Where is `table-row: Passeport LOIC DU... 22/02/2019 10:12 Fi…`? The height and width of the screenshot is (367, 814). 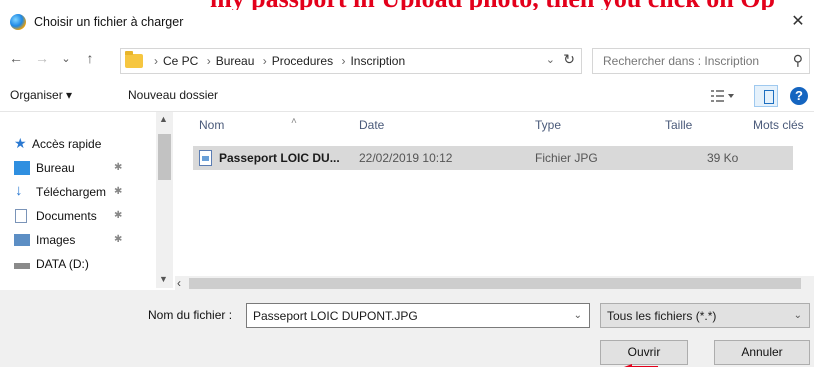
table-row: Passeport LOIC DU... 22/02/2019 10:12 Fi… is located at coordinates (493, 158).